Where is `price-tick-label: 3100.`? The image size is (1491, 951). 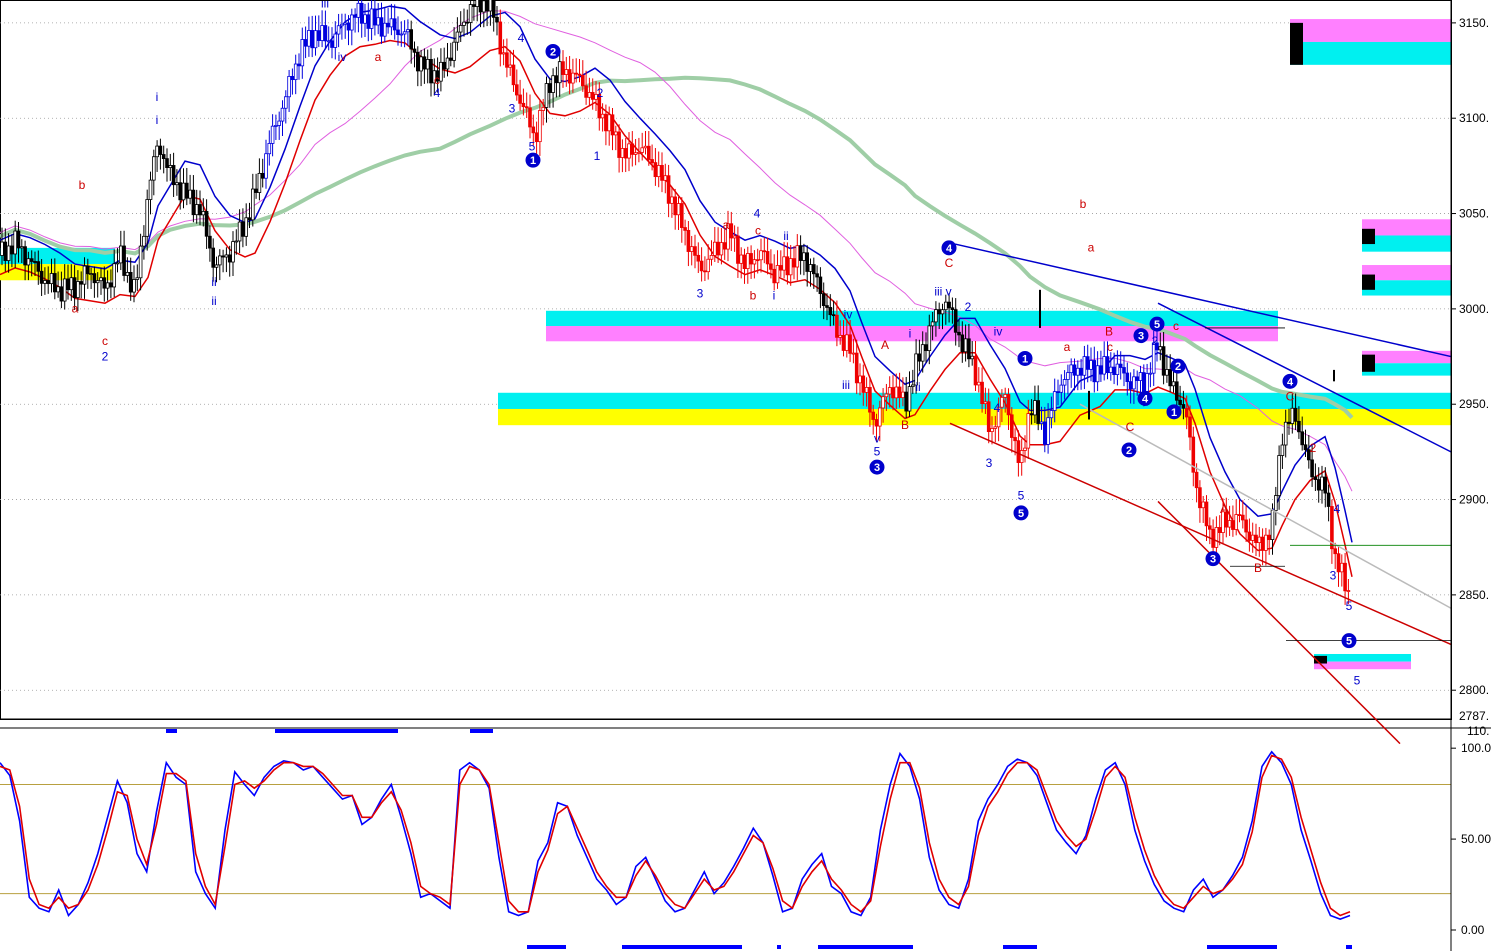
price-tick-label: 3100. is located at coordinates (1474, 118).